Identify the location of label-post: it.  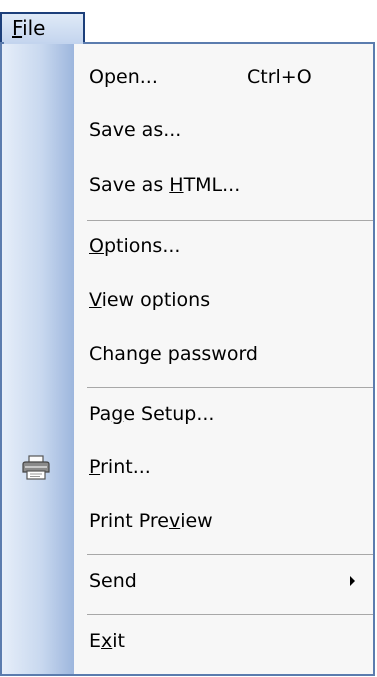
(118, 641).